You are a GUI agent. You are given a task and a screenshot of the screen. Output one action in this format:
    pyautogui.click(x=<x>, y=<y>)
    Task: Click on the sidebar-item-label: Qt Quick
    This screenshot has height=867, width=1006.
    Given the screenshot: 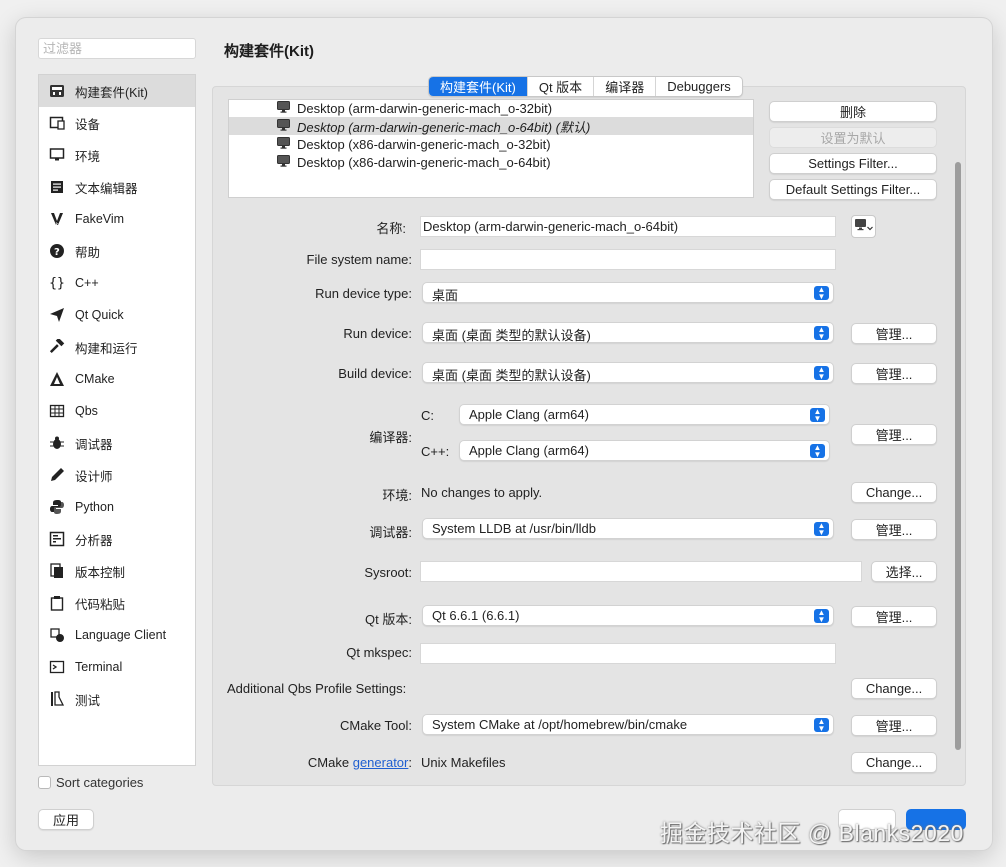 What is the action you would take?
    pyautogui.click(x=99, y=315)
    